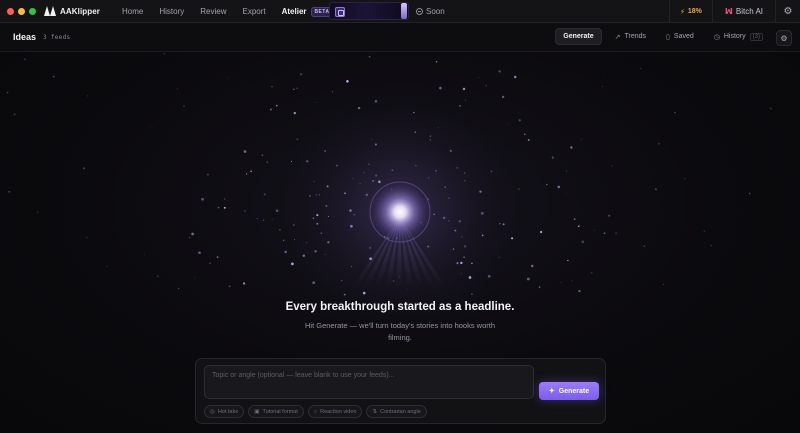 The height and width of the screenshot is (433, 800). Describe the element at coordinates (257, 411) in the screenshot. I see `book-icon: ▣` at that location.